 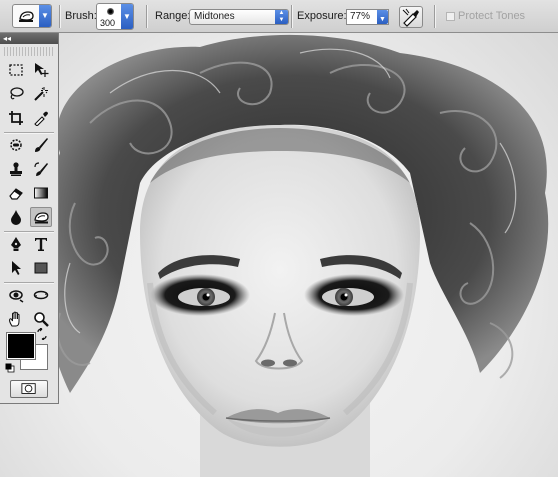 I want to click on type-tool, so click(x=41, y=244).